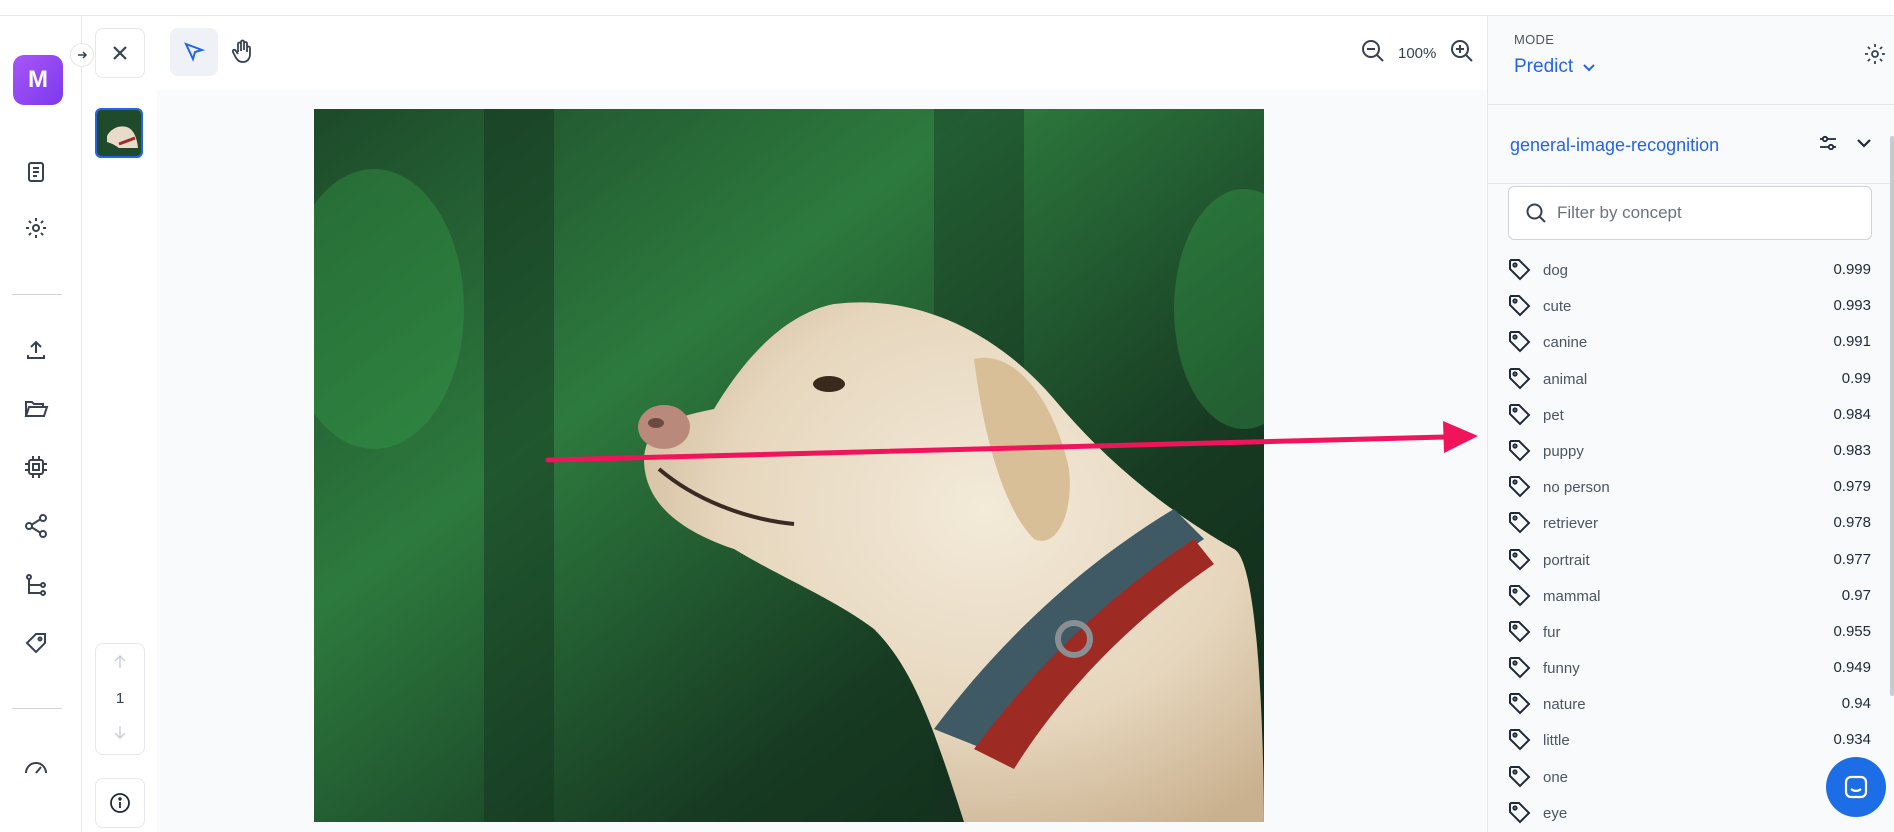 This screenshot has width=1894, height=832. What do you see at coordinates (1852, 269) in the screenshot?
I see `concept-score: 0.999` at bounding box center [1852, 269].